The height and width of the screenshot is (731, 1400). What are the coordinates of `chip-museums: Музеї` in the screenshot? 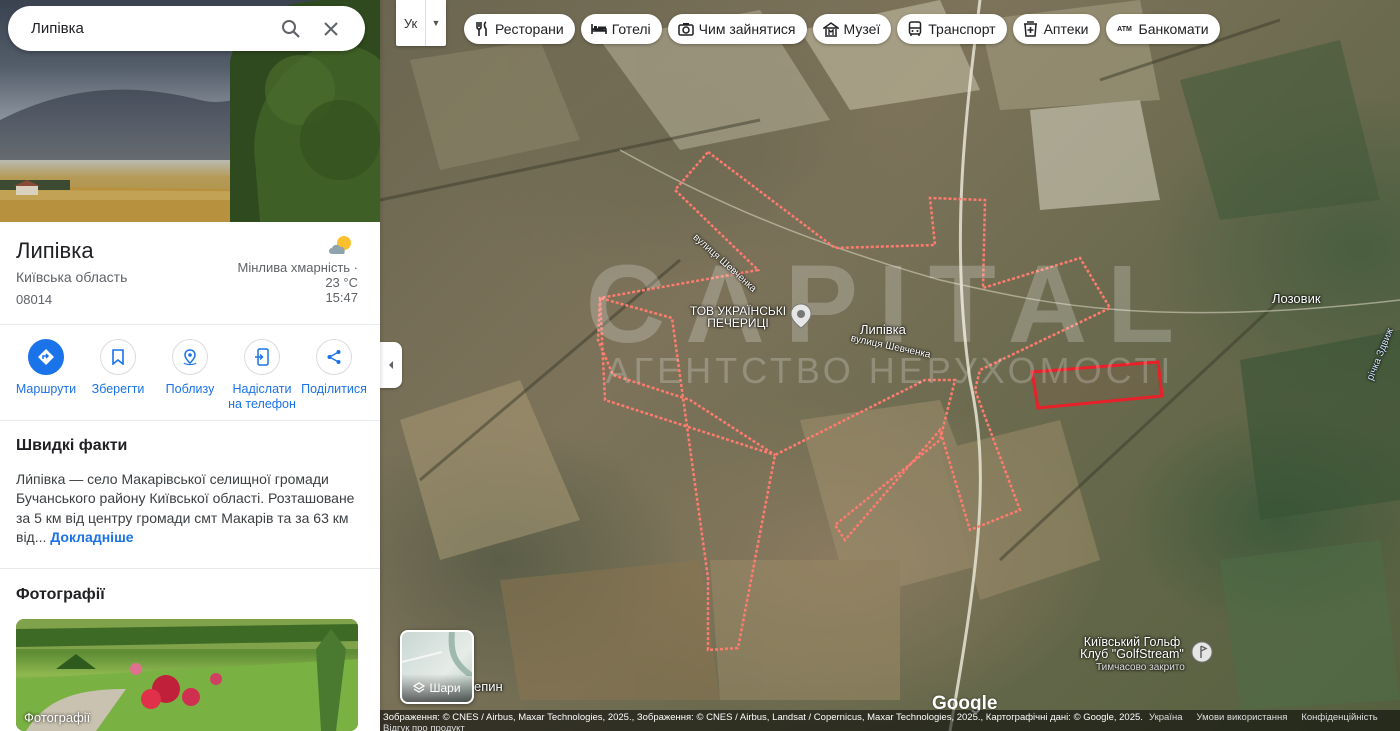 It's located at (852, 29).